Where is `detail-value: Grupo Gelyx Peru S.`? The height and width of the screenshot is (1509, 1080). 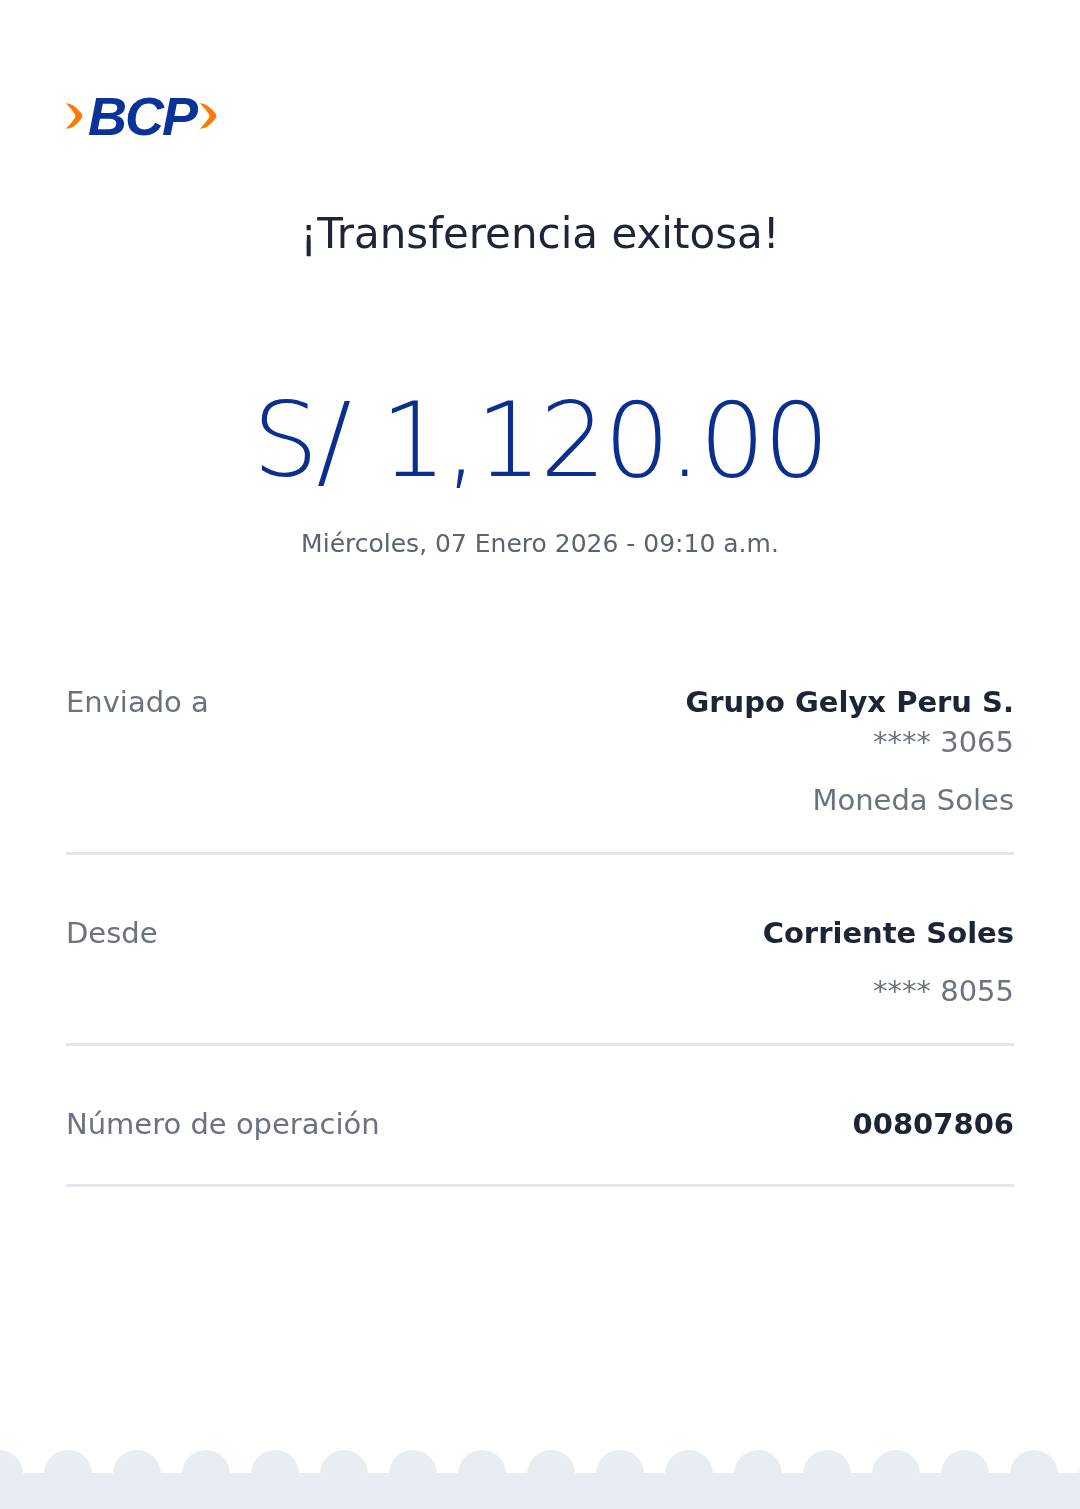 detail-value: Grupo Gelyx Peru S. is located at coordinates (849, 702).